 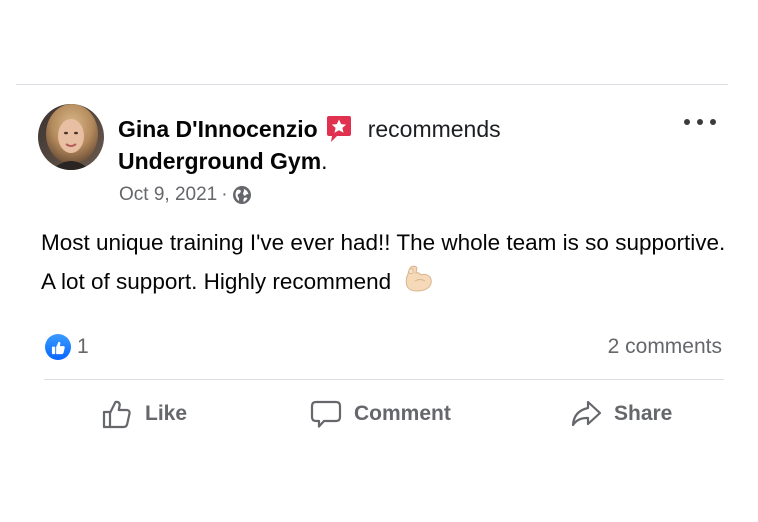 What do you see at coordinates (372, 84) in the screenshot?
I see `top-divider` at bounding box center [372, 84].